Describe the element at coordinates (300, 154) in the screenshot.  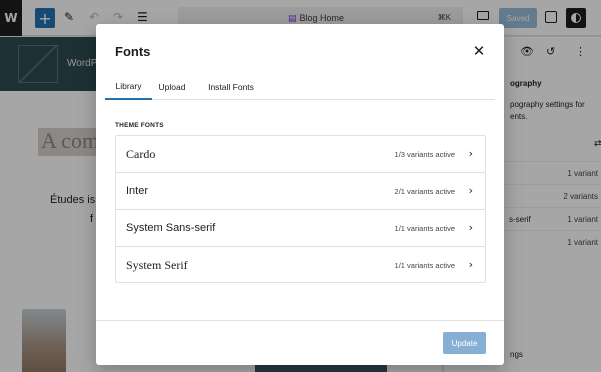
I see `font-row-cardo: Cardo 1/3 variants active ›` at that location.